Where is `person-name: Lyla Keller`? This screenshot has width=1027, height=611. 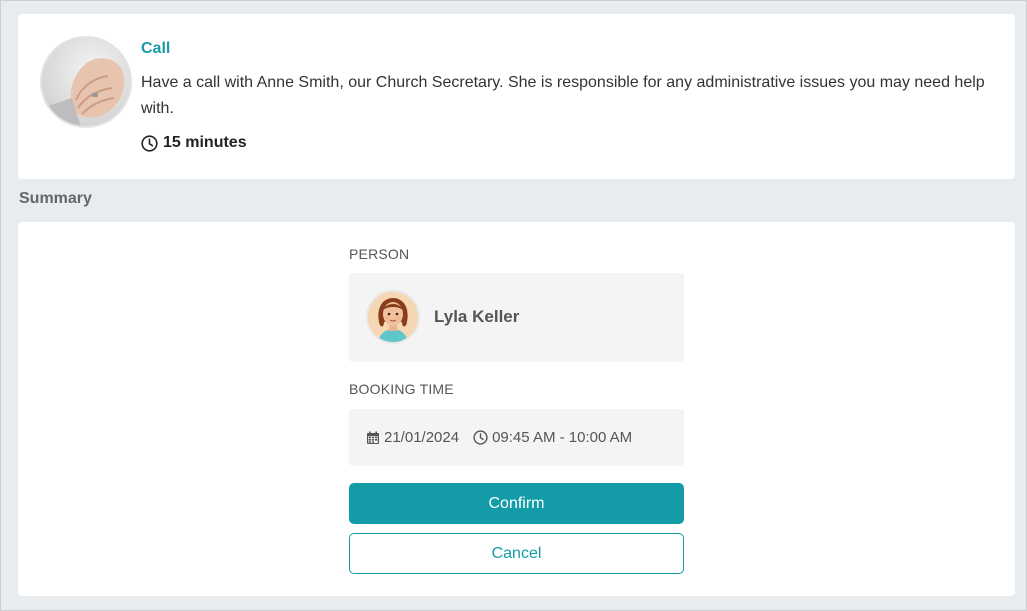
person-name: Lyla Keller is located at coordinates (477, 316).